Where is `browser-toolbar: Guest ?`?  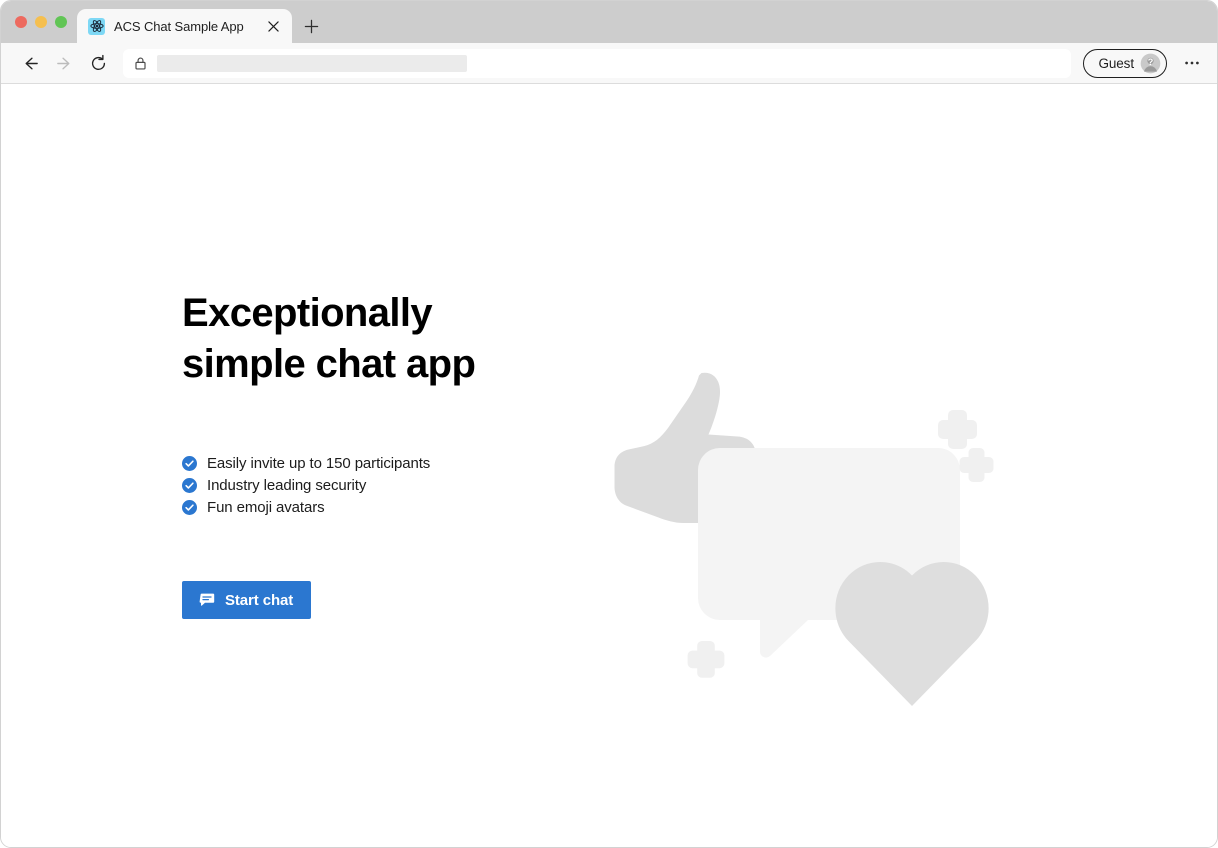 browser-toolbar: Guest ? is located at coordinates (609, 63).